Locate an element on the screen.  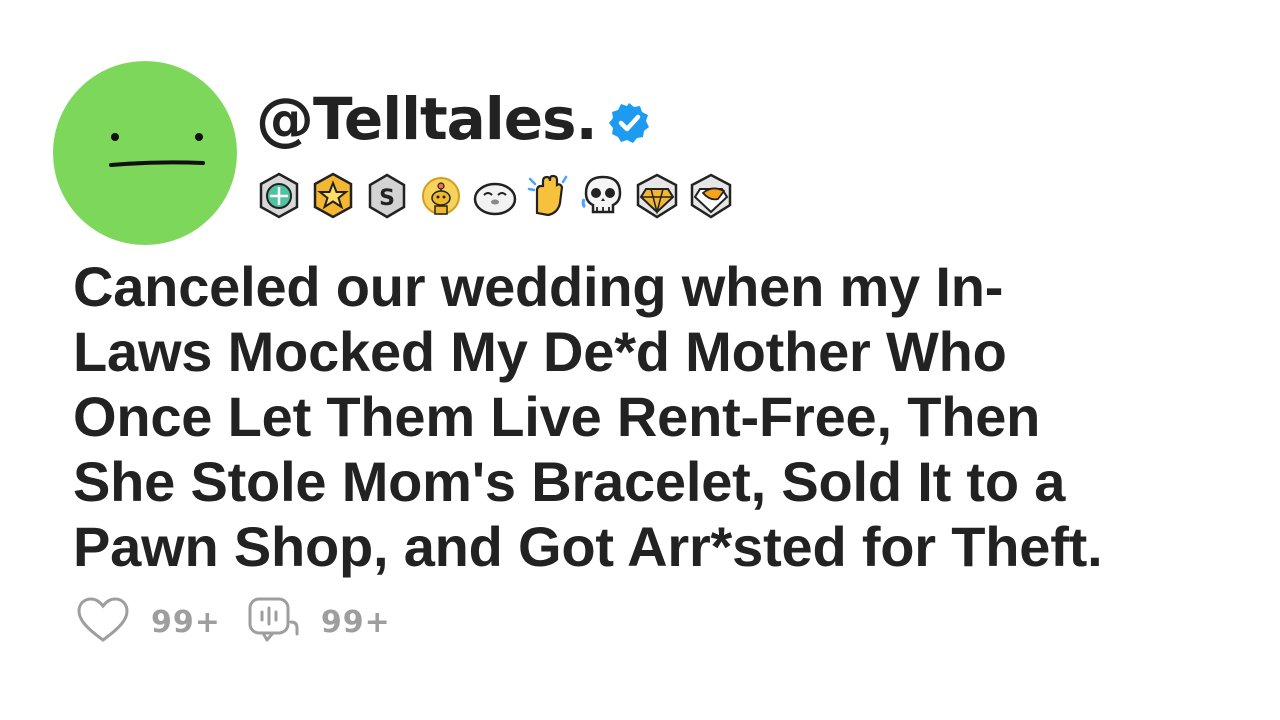
avatar-face-icon is located at coordinates (157, 150).